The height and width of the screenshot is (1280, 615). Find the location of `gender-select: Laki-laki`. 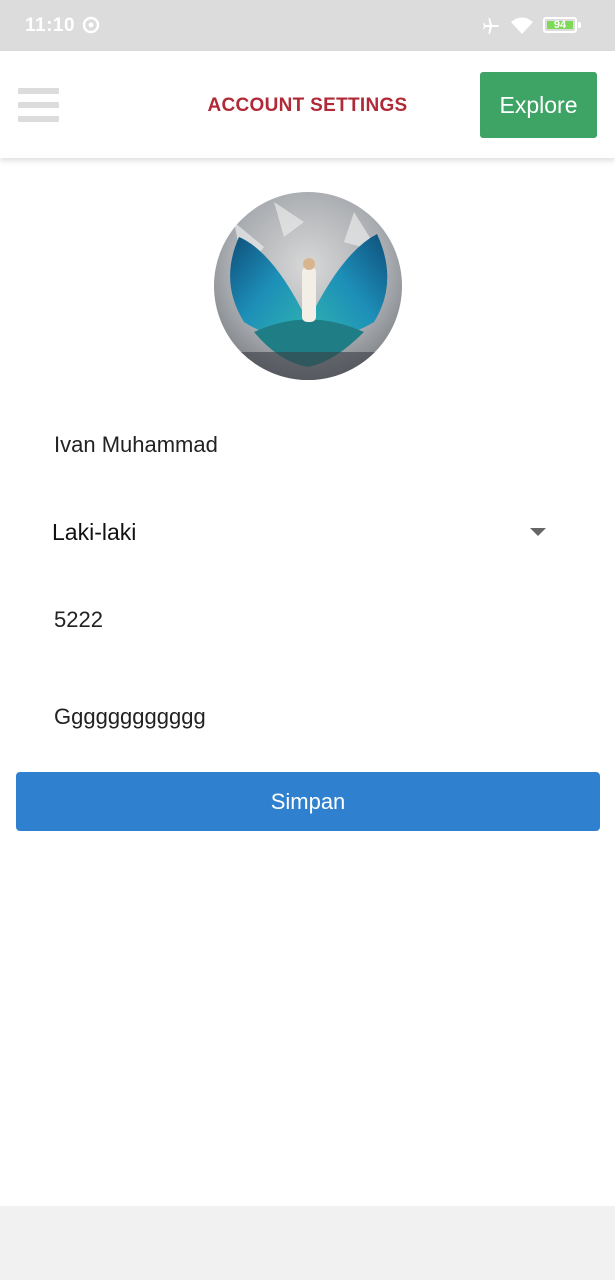

gender-select: Laki-laki is located at coordinates (302, 534).